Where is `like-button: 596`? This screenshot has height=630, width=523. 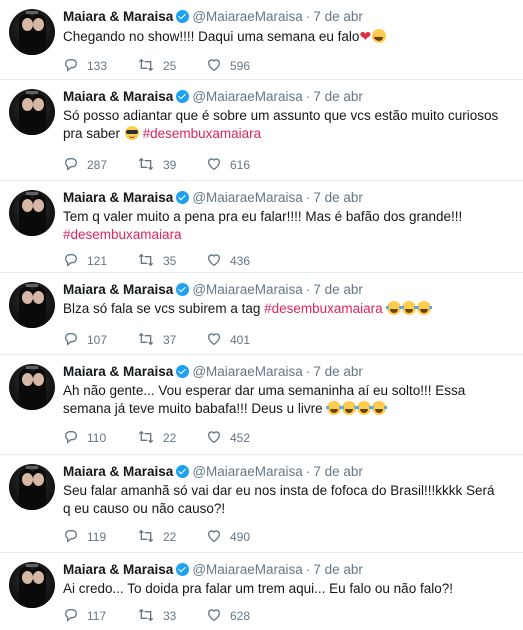 like-button: 596 is located at coordinates (228, 66).